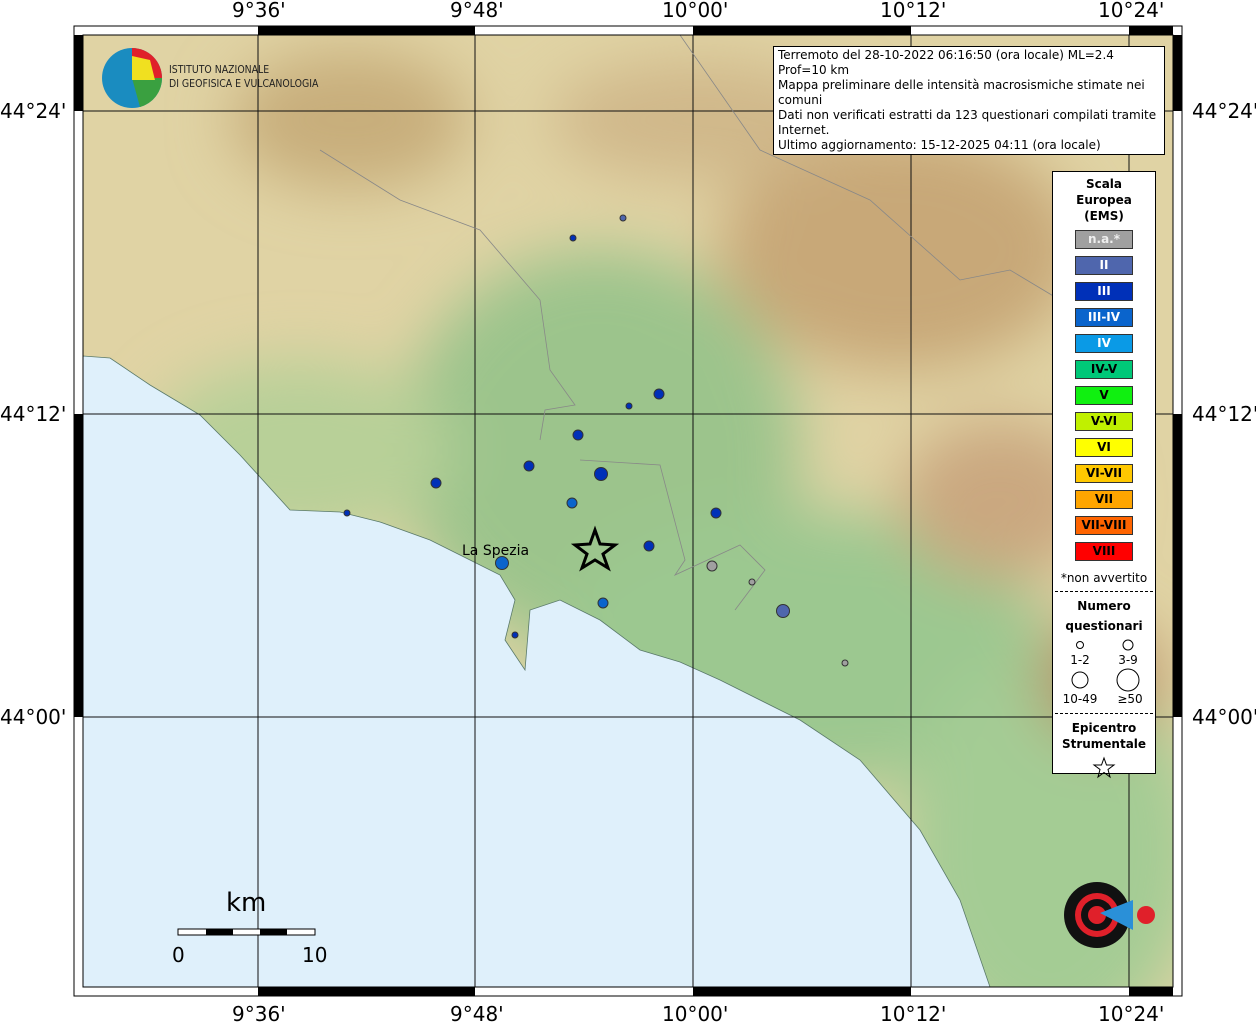 Image resolution: width=1256 pixels, height=1026 pixels. What do you see at coordinates (1103, 672) in the screenshot?
I see `count-symbols: 1-2 3-9 10-49 ≥50` at bounding box center [1103, 672].